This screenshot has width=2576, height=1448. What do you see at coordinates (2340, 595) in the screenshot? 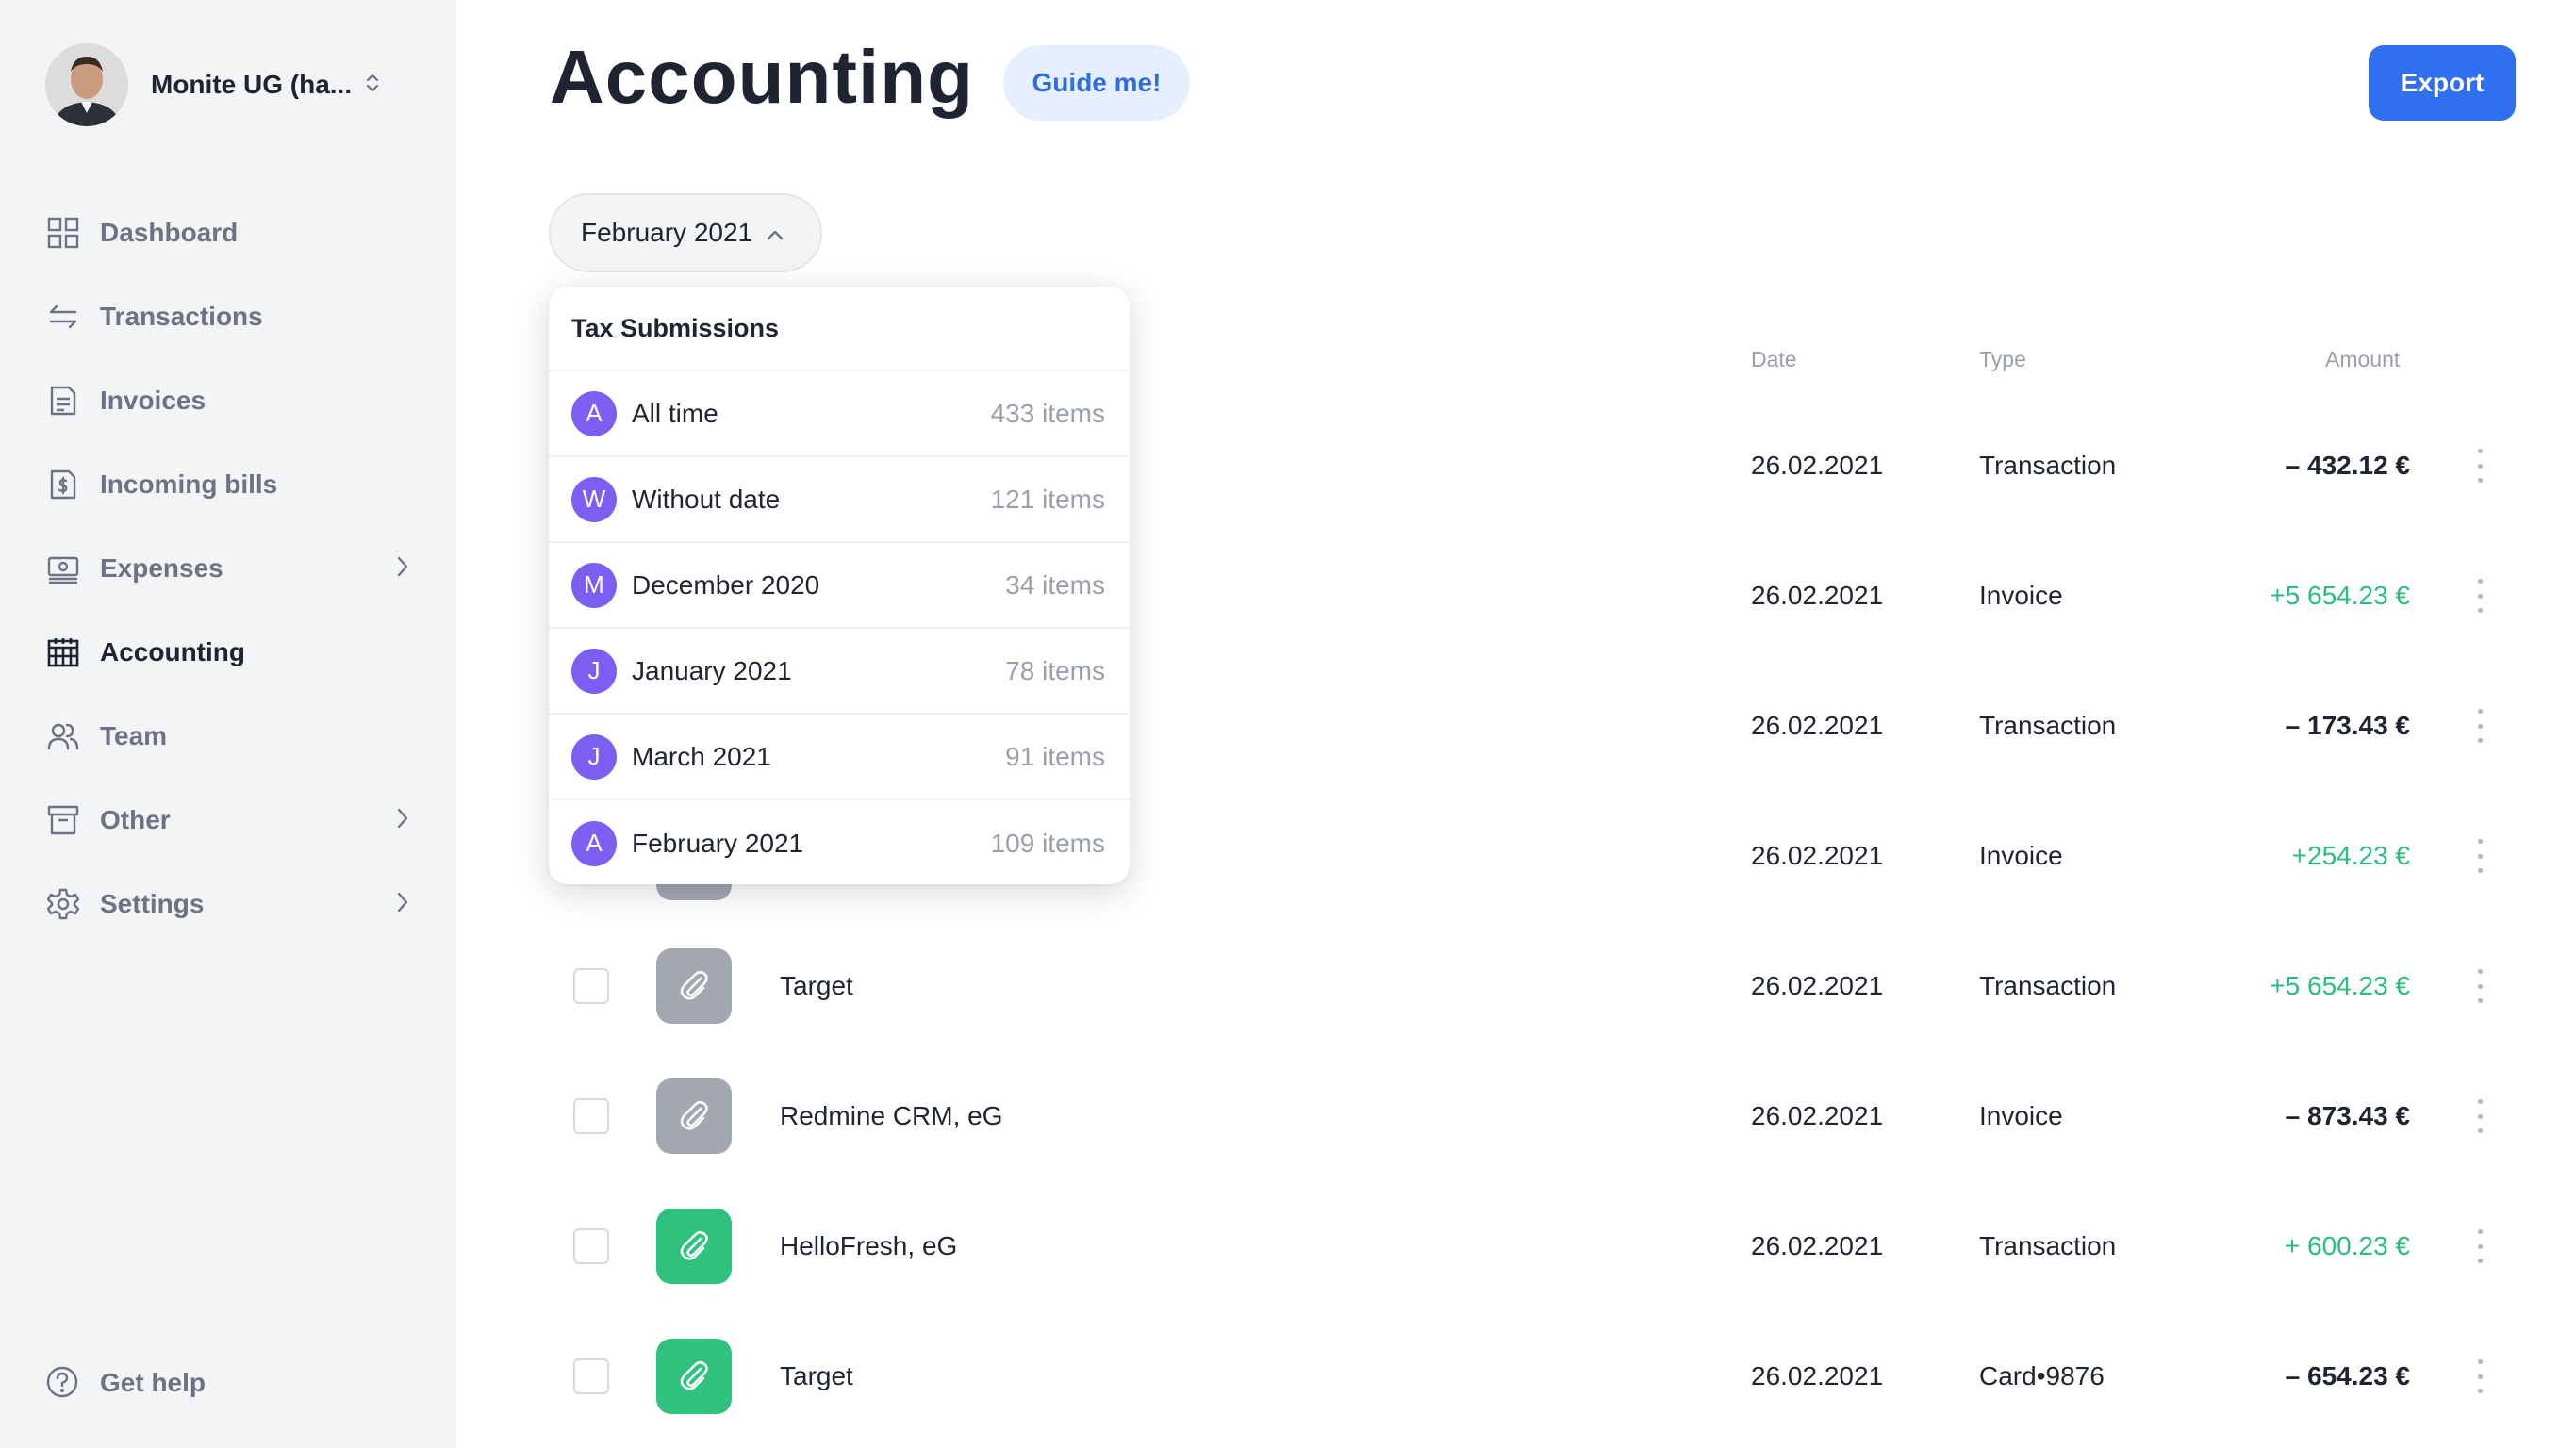
I see `row-amount: +5 654.23 €` at bounding box center [2340, 595].